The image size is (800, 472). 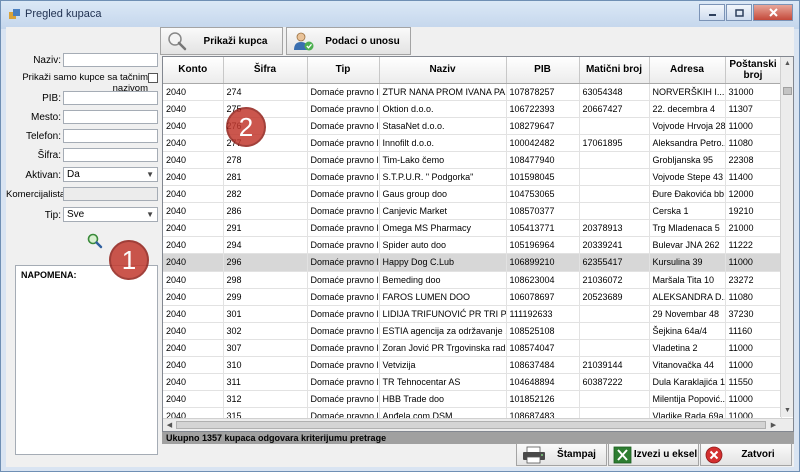 I want to click on exact-match-checkbox, so click(x=153, y=78).